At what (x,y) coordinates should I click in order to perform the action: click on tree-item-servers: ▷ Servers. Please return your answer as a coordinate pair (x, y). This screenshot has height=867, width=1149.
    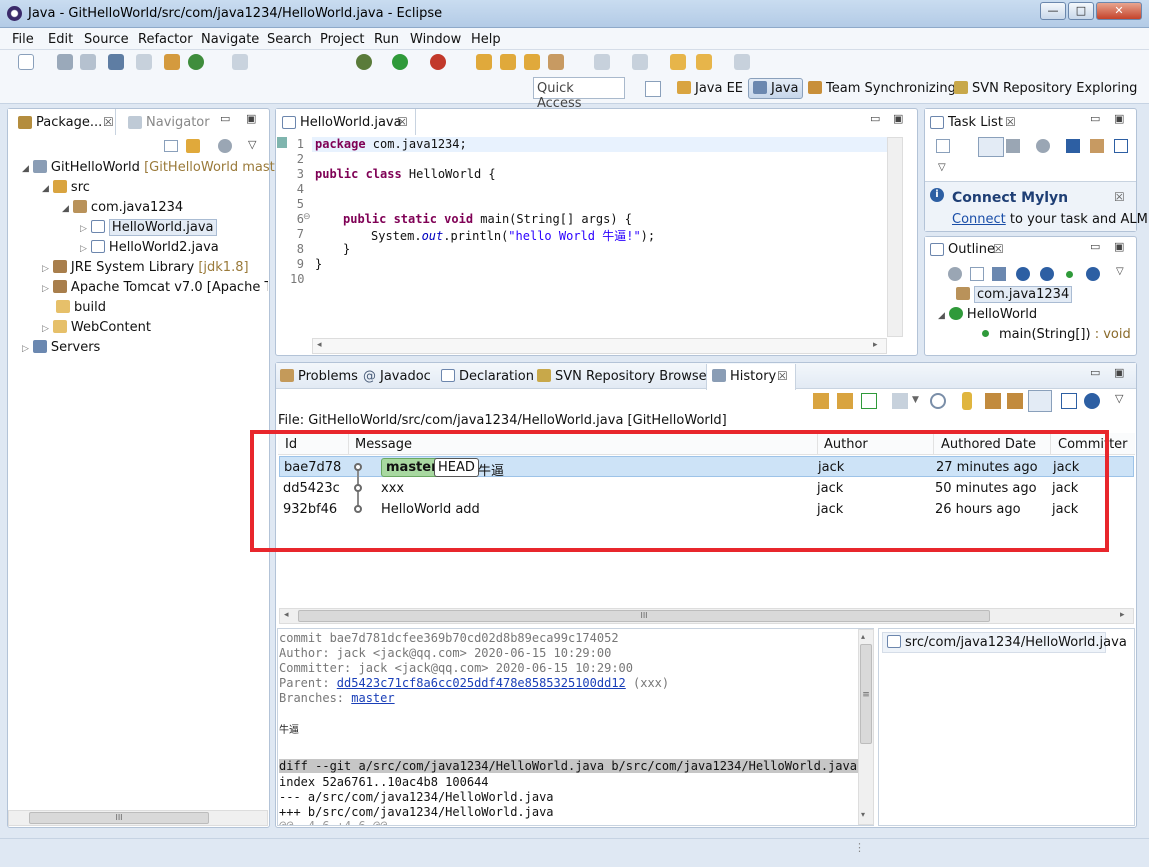
    Looking at the image, I should click on (61, 347).